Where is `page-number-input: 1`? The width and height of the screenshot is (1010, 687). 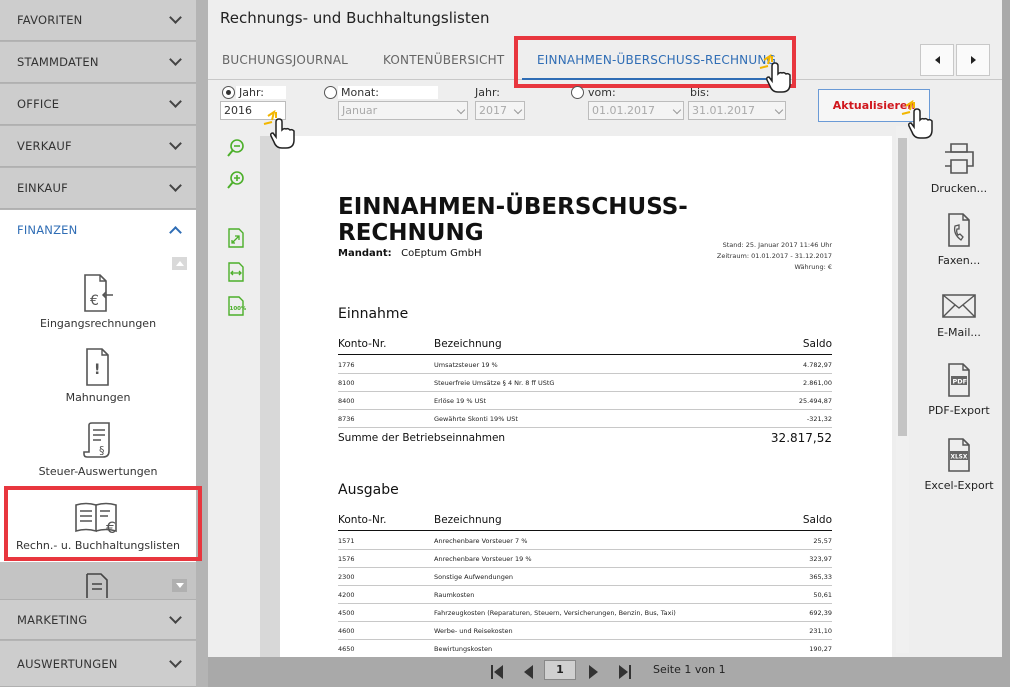
page-number-input: 1 is located at coordinates (560, 670).